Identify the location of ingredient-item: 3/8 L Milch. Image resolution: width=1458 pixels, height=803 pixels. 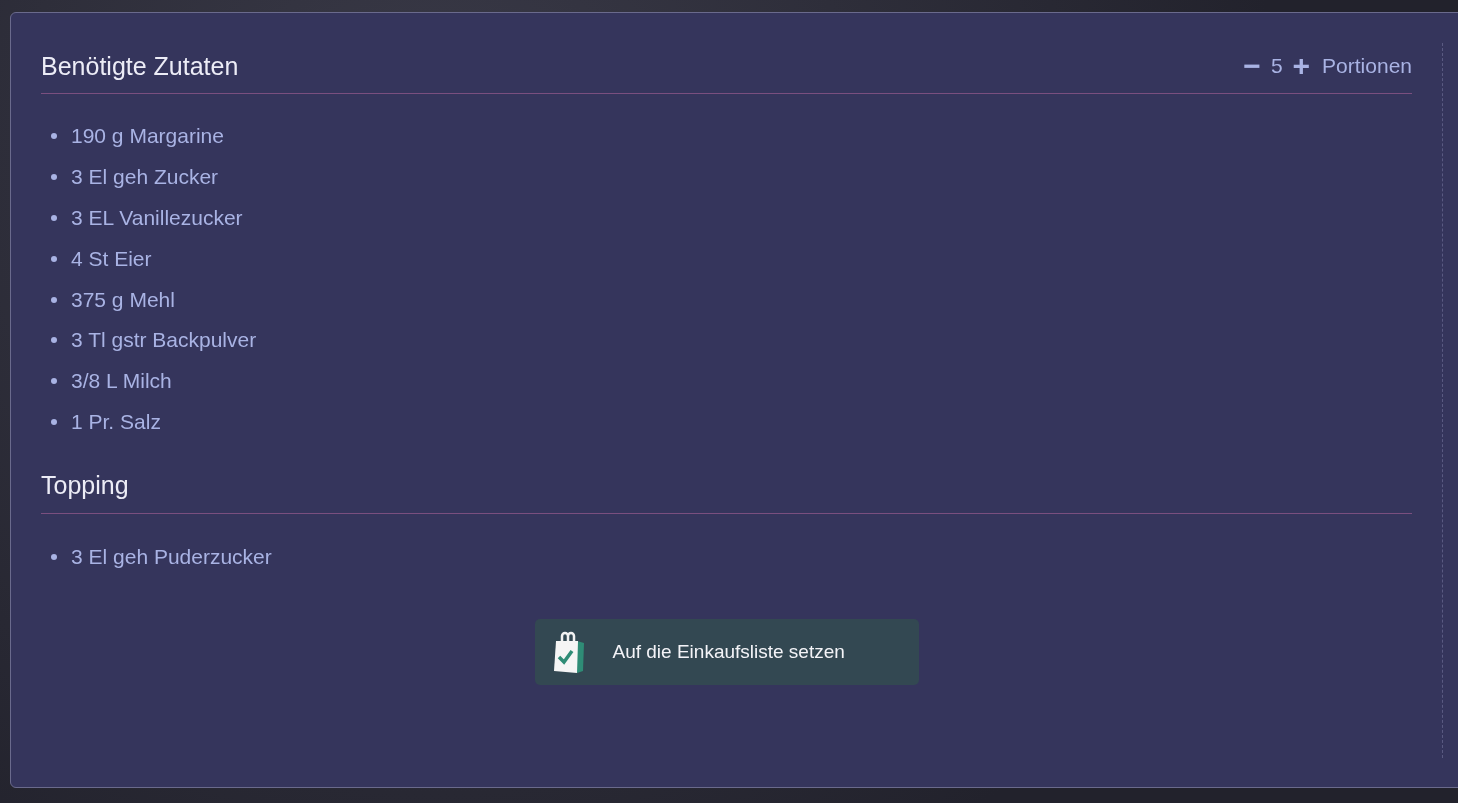
(121, 381).